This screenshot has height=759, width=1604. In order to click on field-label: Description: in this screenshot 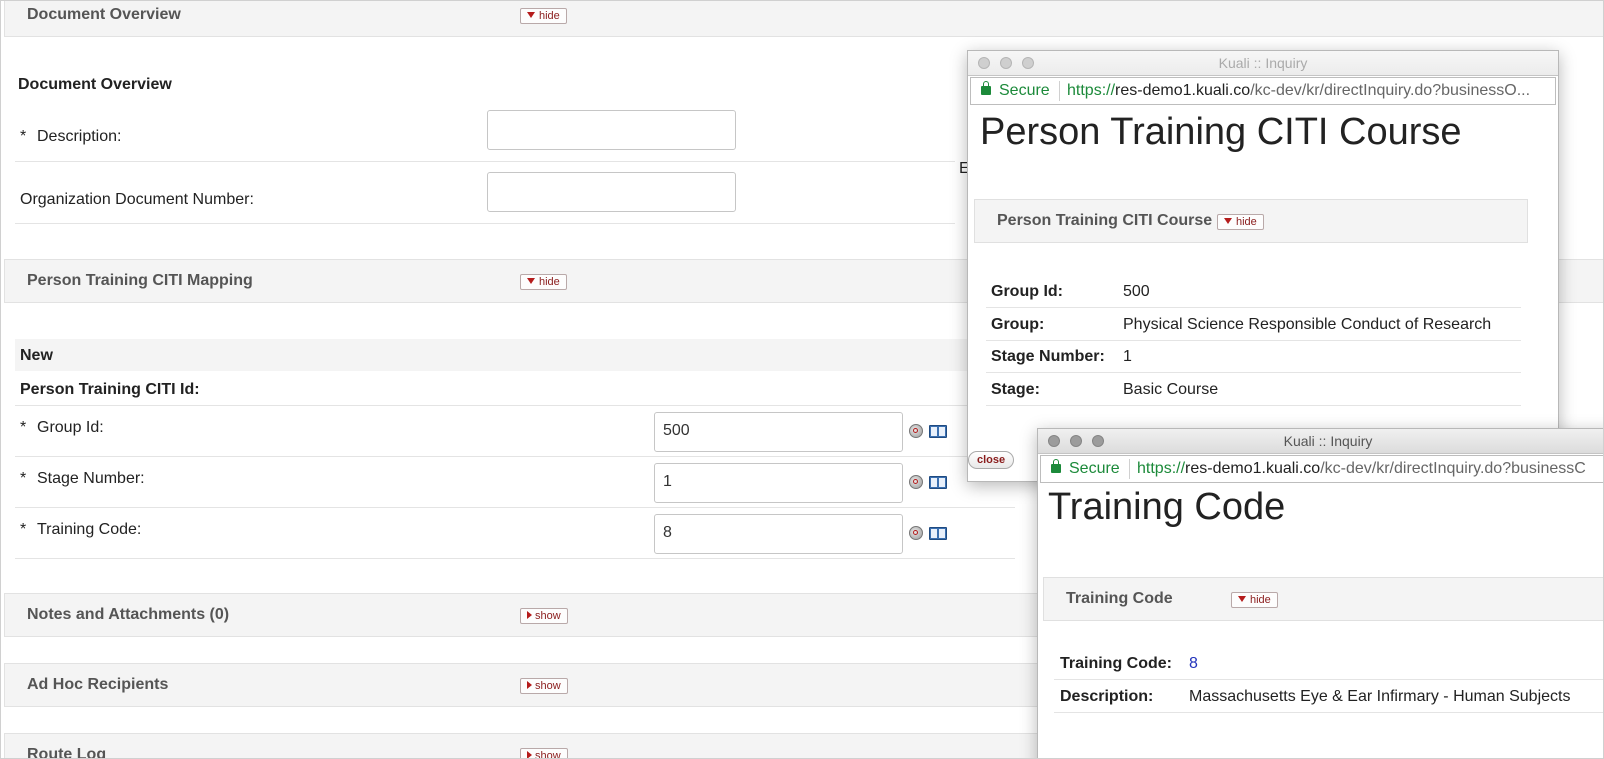, I will do `click(1107, 696)`.